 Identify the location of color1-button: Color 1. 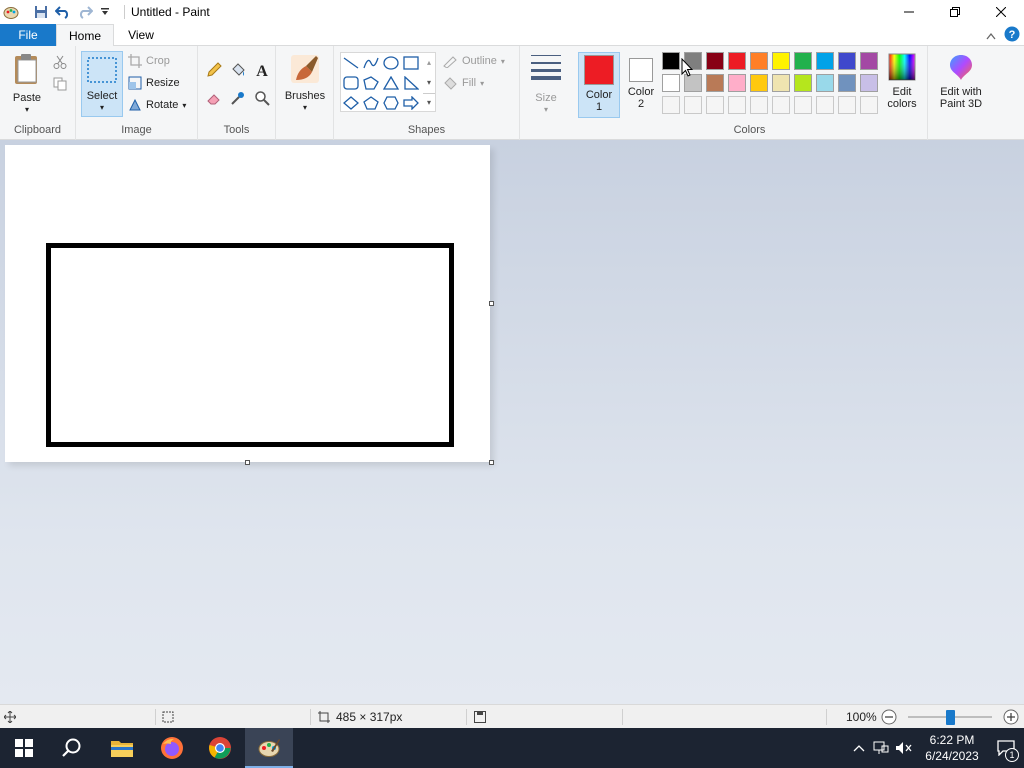
(599, 85).